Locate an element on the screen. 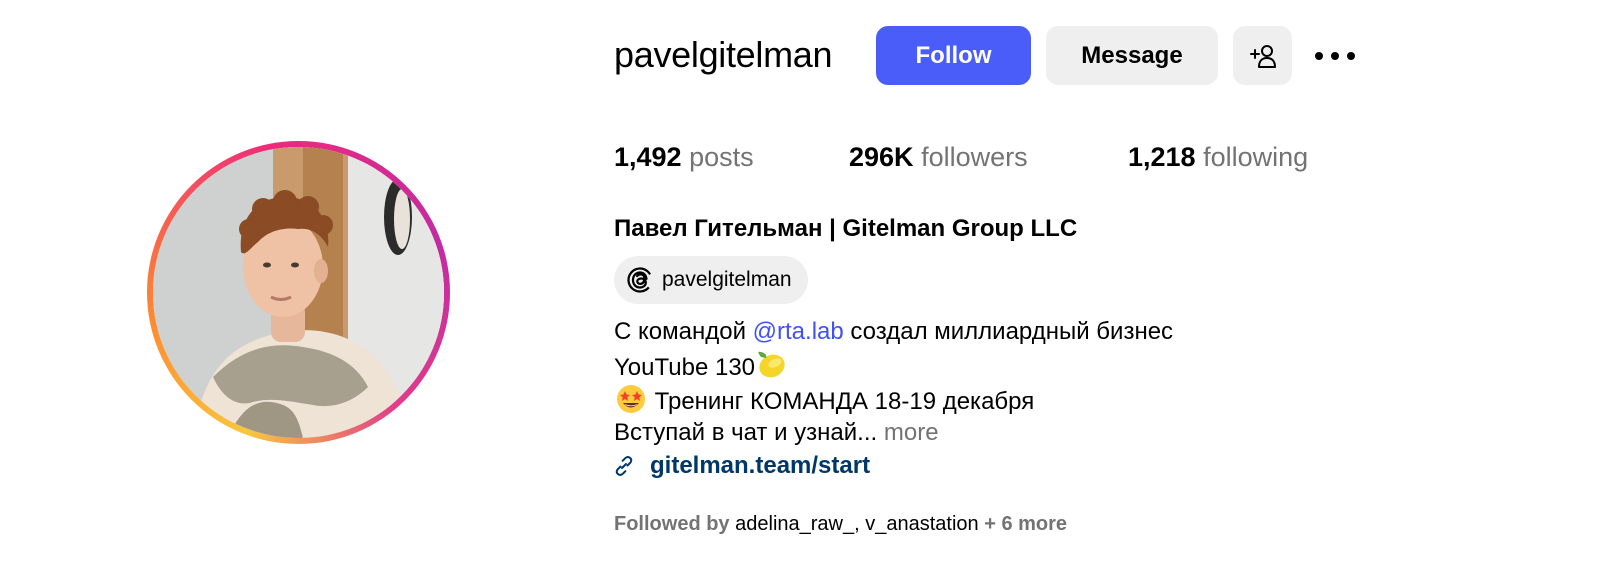 This screenshot has height=578, width=1600. followers-stat: 296K followers is located at coordinates (938, 157).